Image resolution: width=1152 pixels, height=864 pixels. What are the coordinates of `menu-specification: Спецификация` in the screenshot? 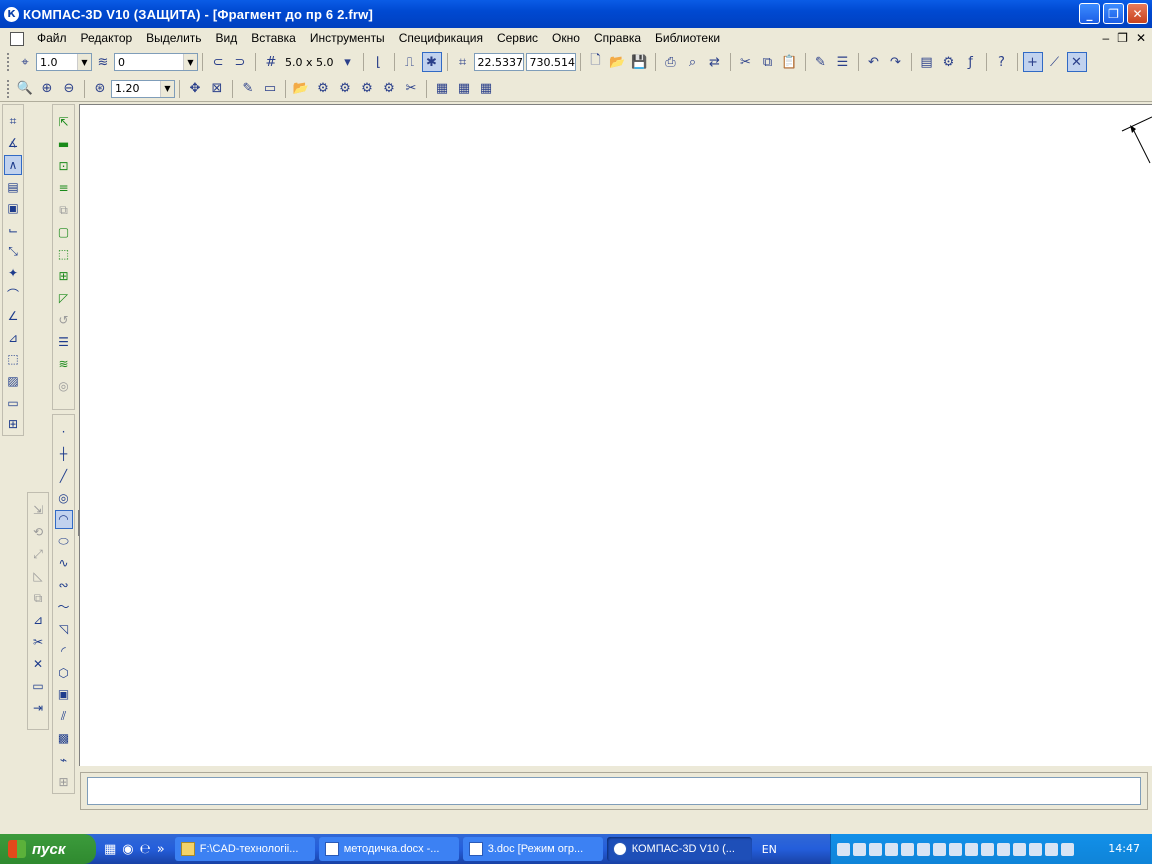 It's located at (441, 38).